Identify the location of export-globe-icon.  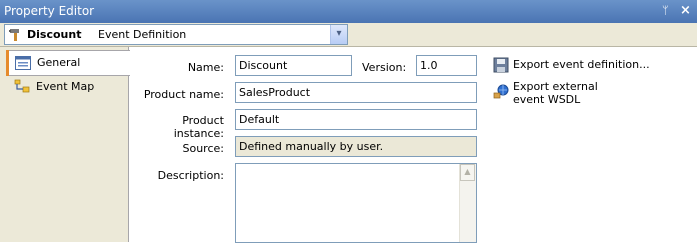
(501, 91).